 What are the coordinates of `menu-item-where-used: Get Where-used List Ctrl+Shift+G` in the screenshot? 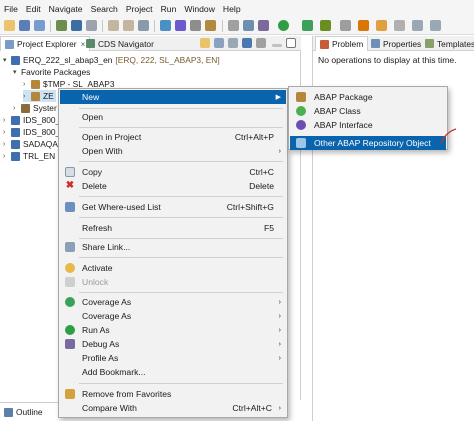 It's located at (173, 207).